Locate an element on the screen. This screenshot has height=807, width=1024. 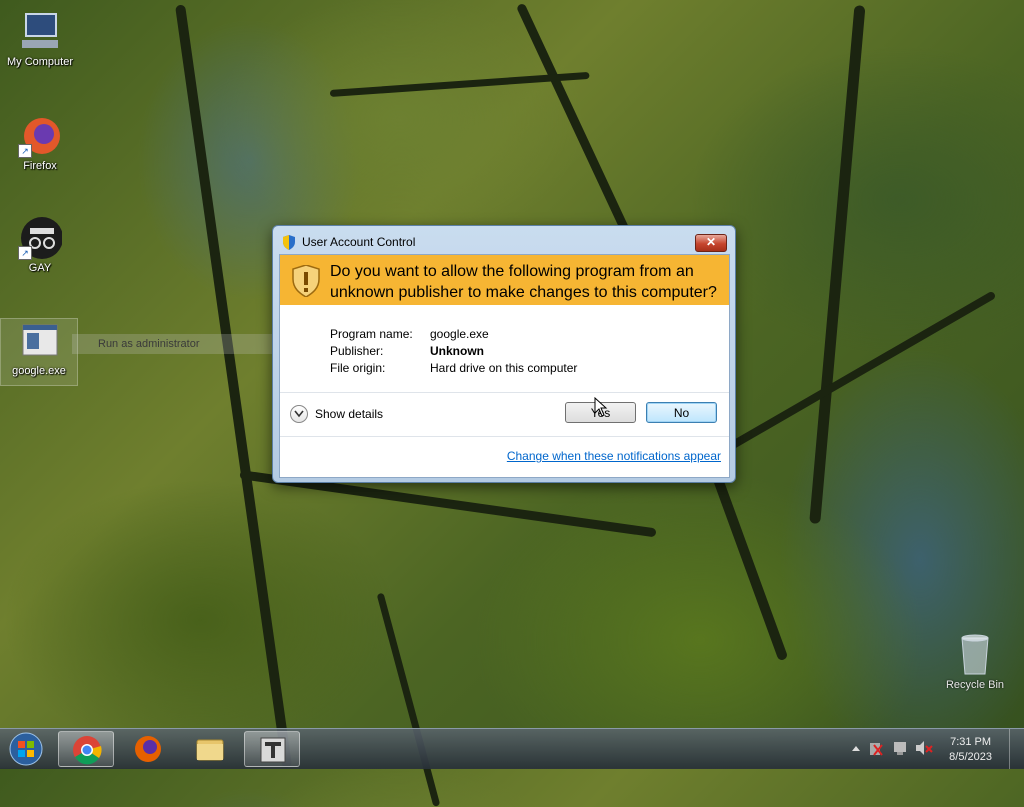
taskbar-app is located at coordinates (272, 749).